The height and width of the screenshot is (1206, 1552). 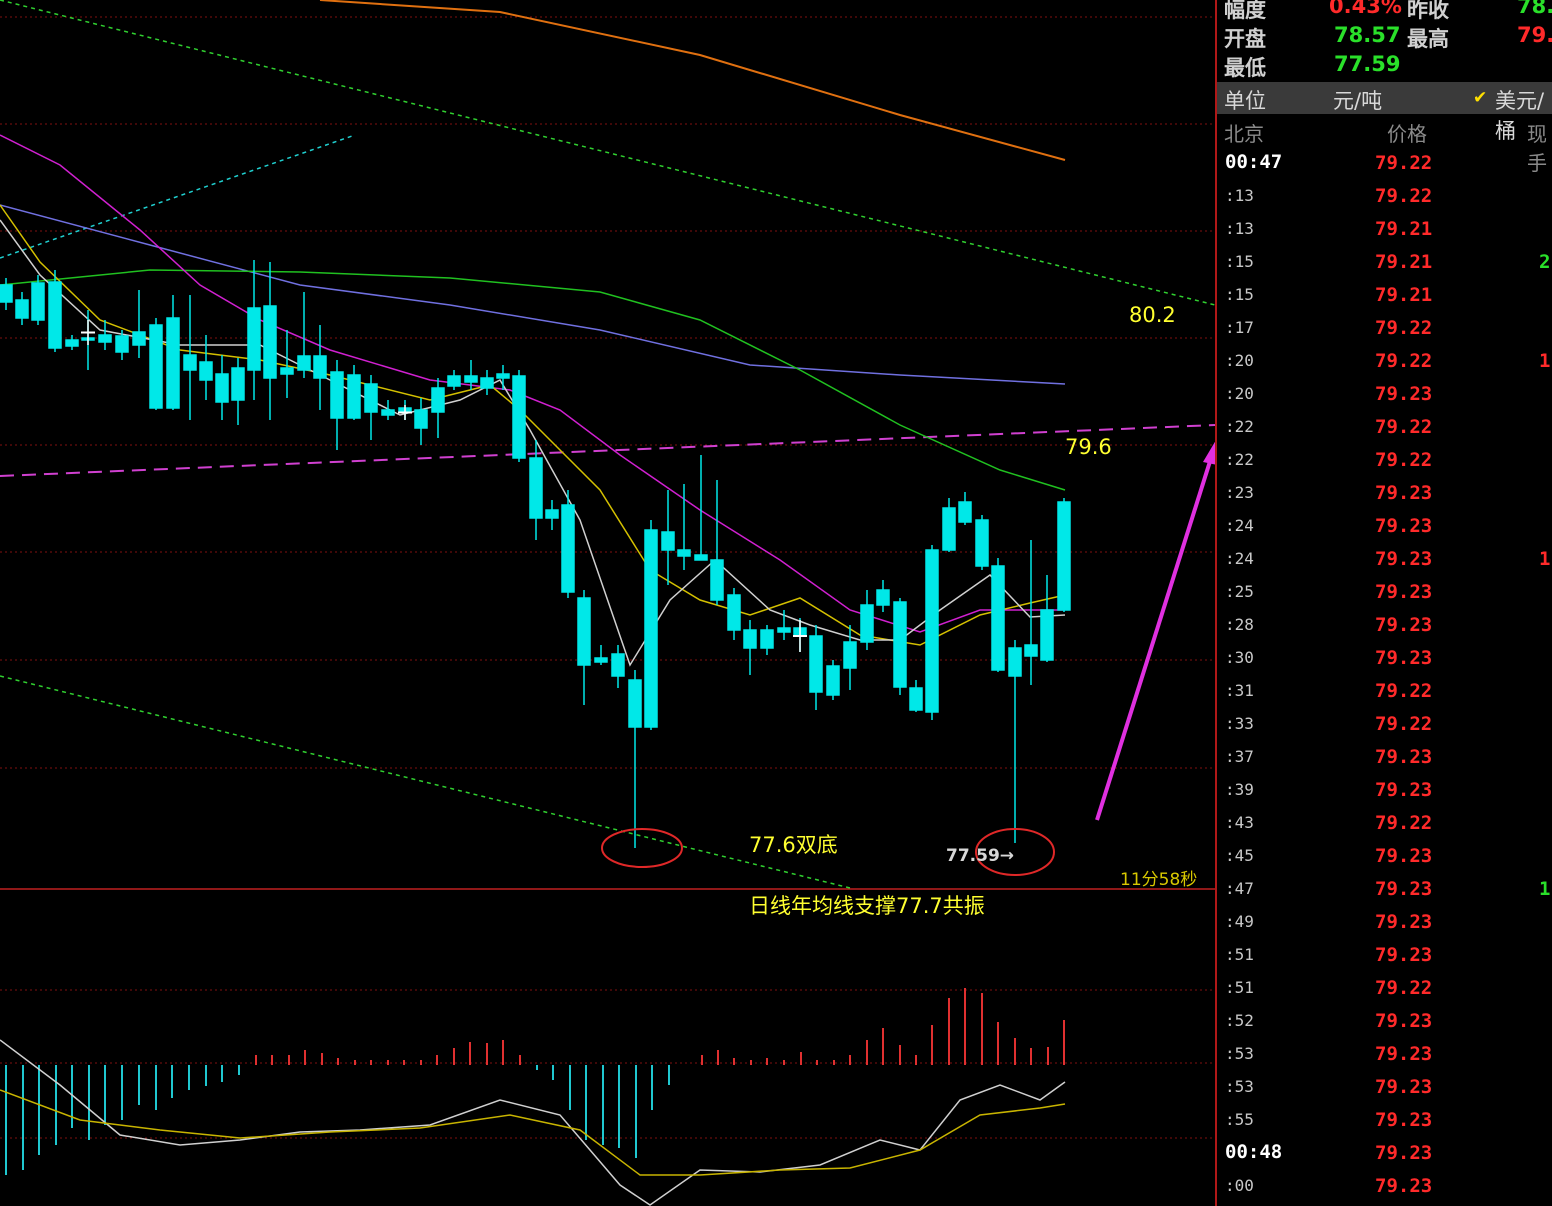 I want to click on tick-row: :17 79.22, so click(x=1384, y=328).